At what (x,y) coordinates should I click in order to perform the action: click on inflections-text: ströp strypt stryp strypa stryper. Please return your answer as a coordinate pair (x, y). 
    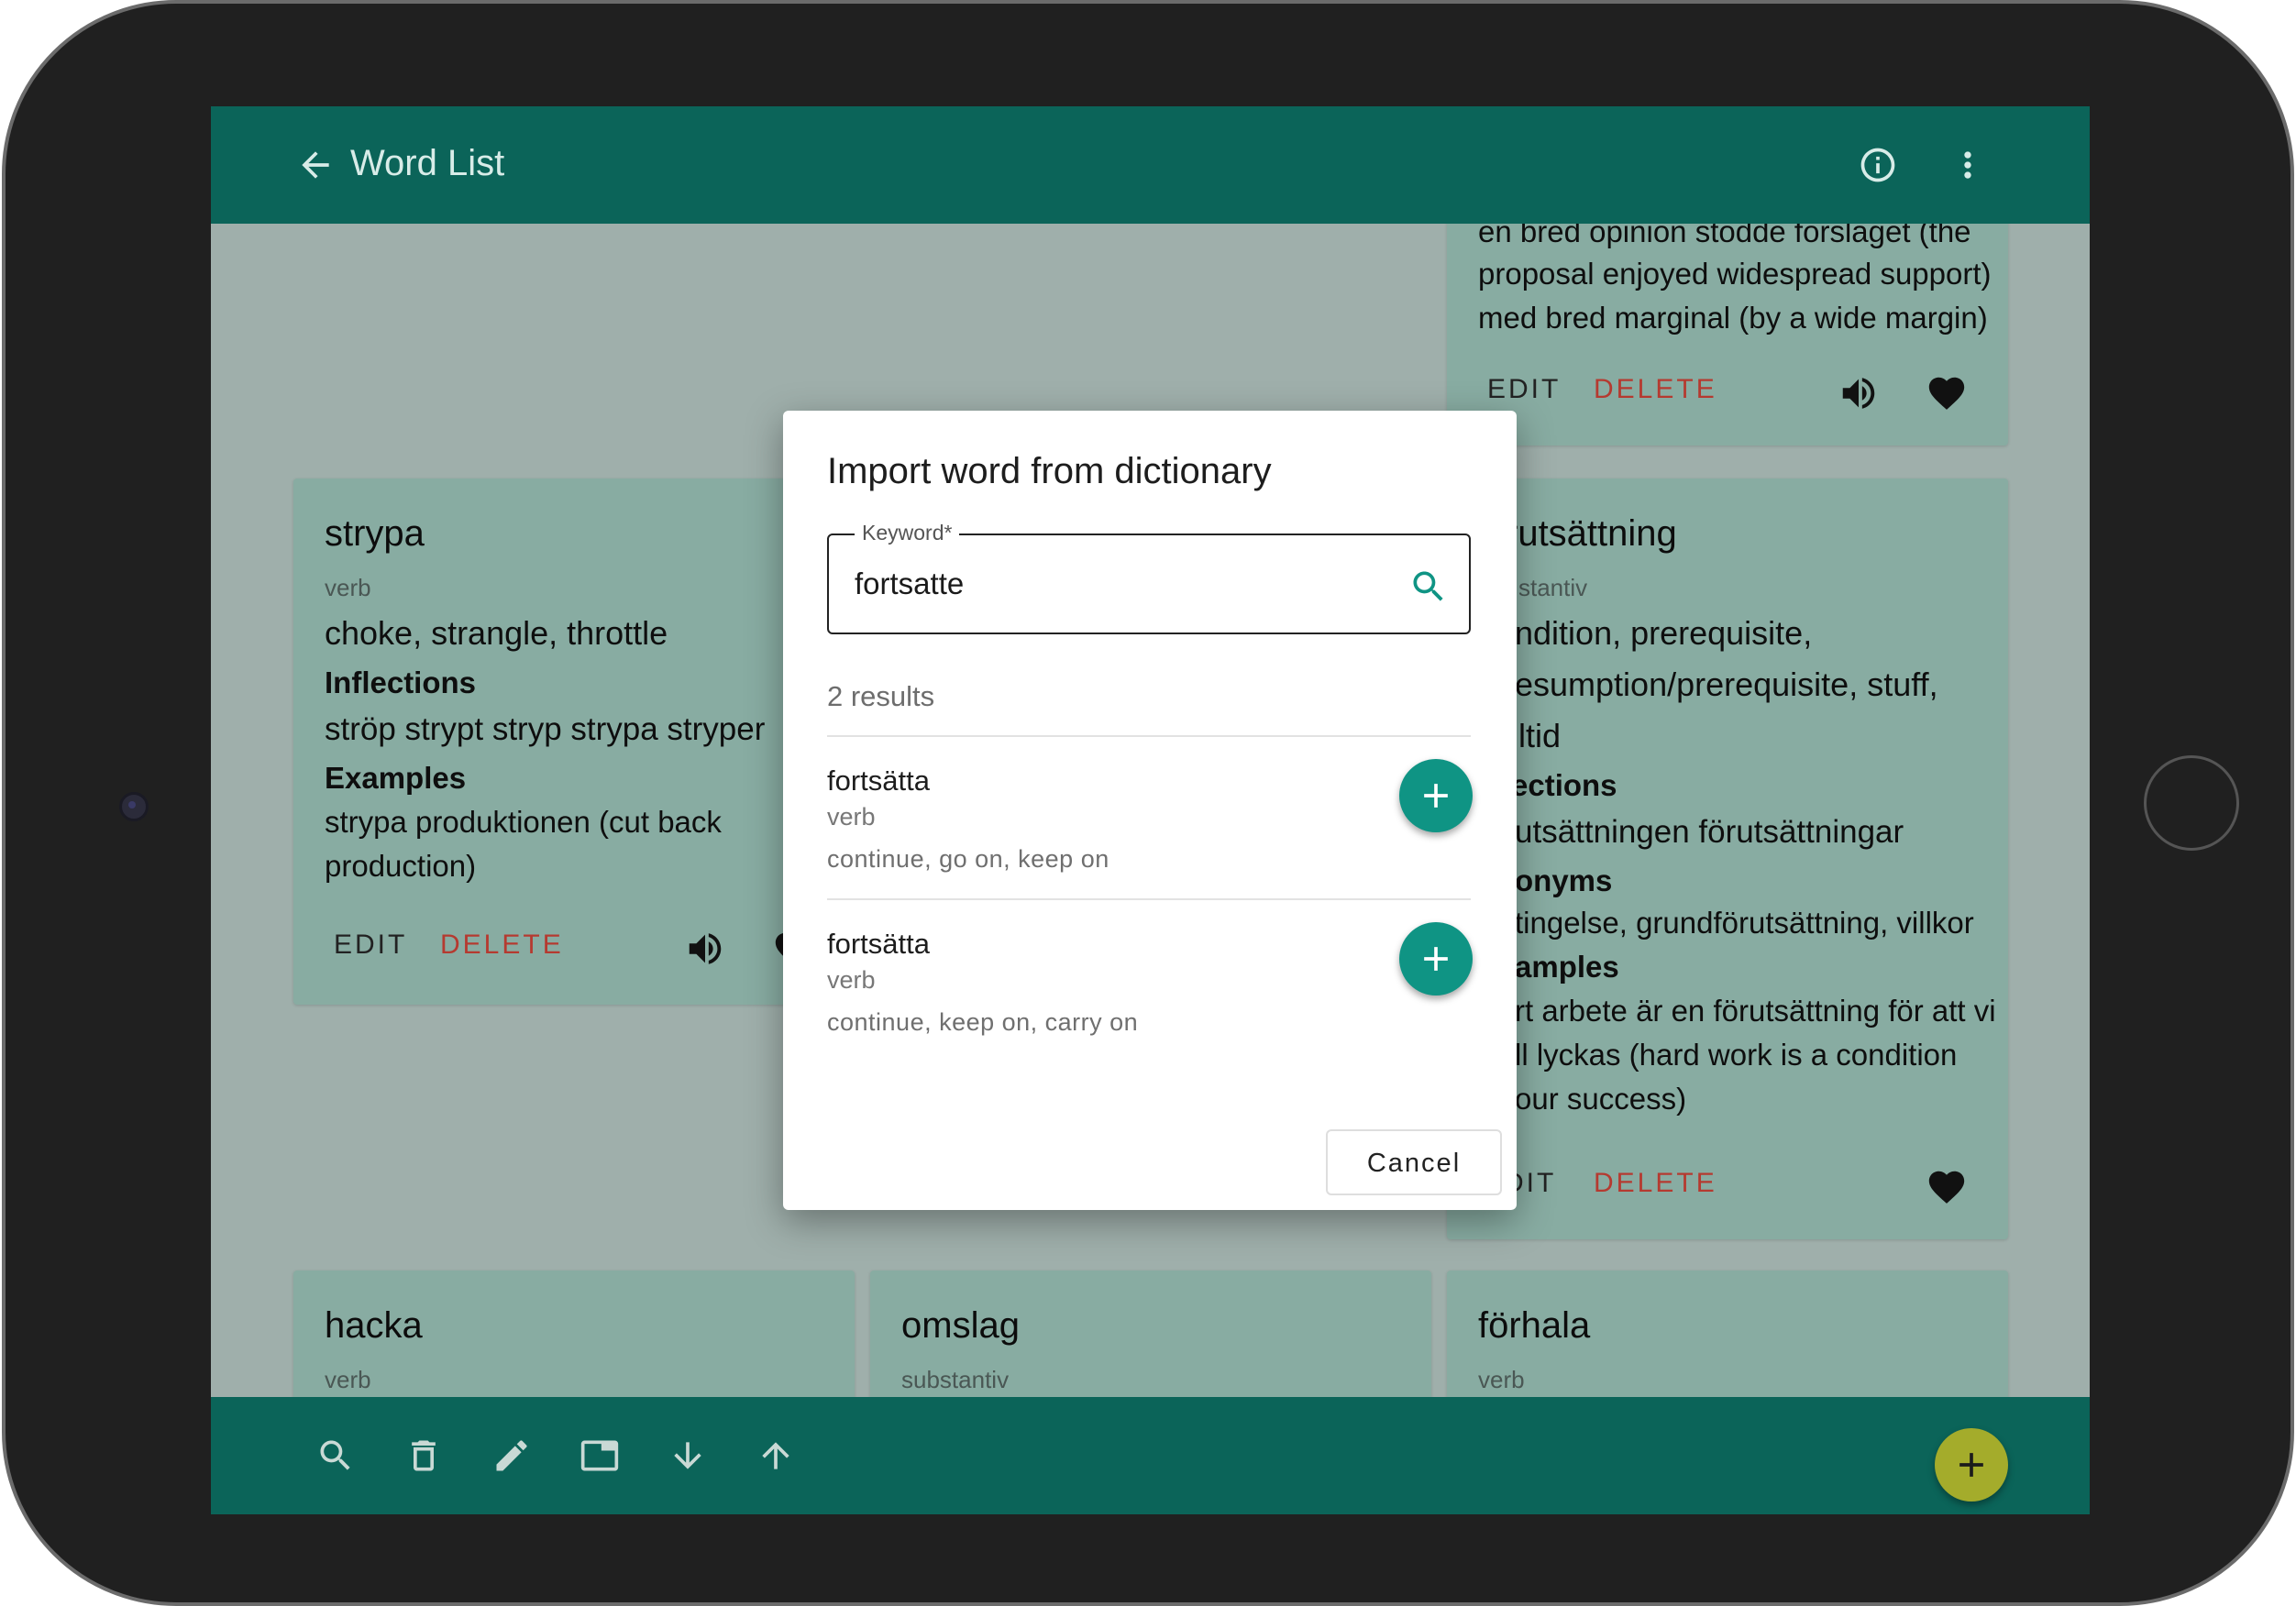
    Looking at the image, I should click on (545, 729).